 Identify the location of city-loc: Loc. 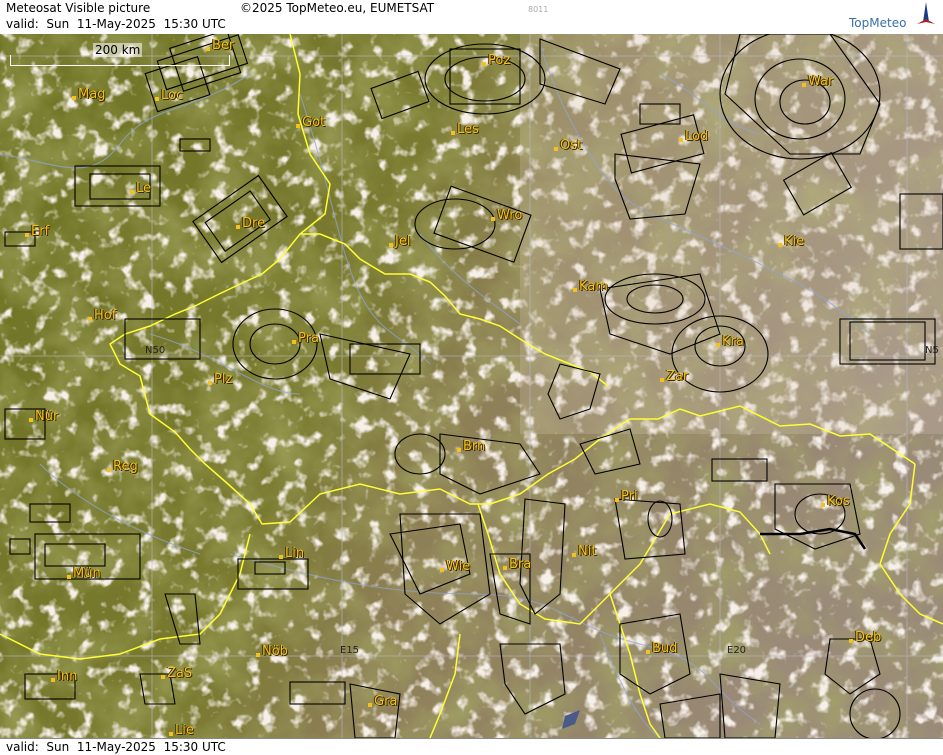
(169, 95).